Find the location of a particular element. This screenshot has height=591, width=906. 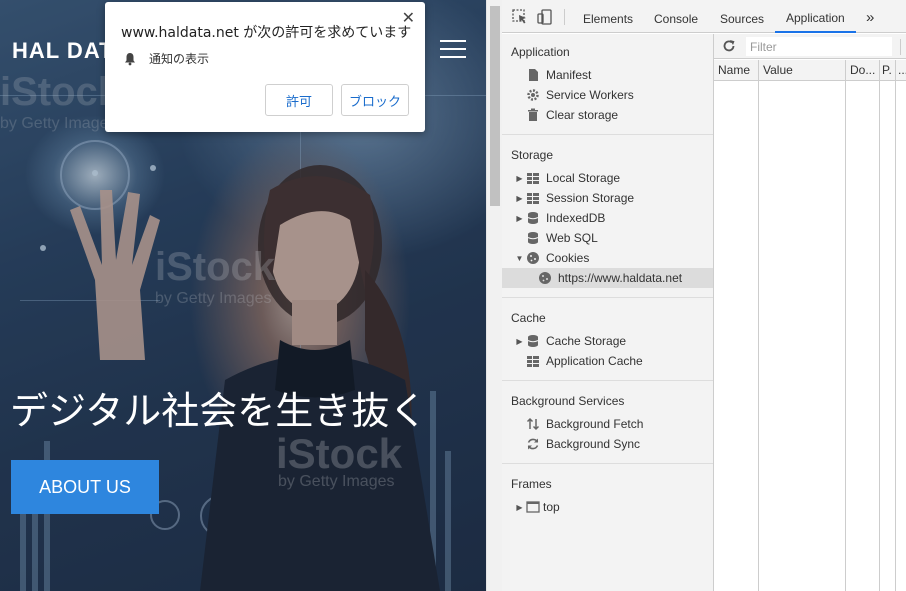

tab-separator is located at coordinates (564, 17).